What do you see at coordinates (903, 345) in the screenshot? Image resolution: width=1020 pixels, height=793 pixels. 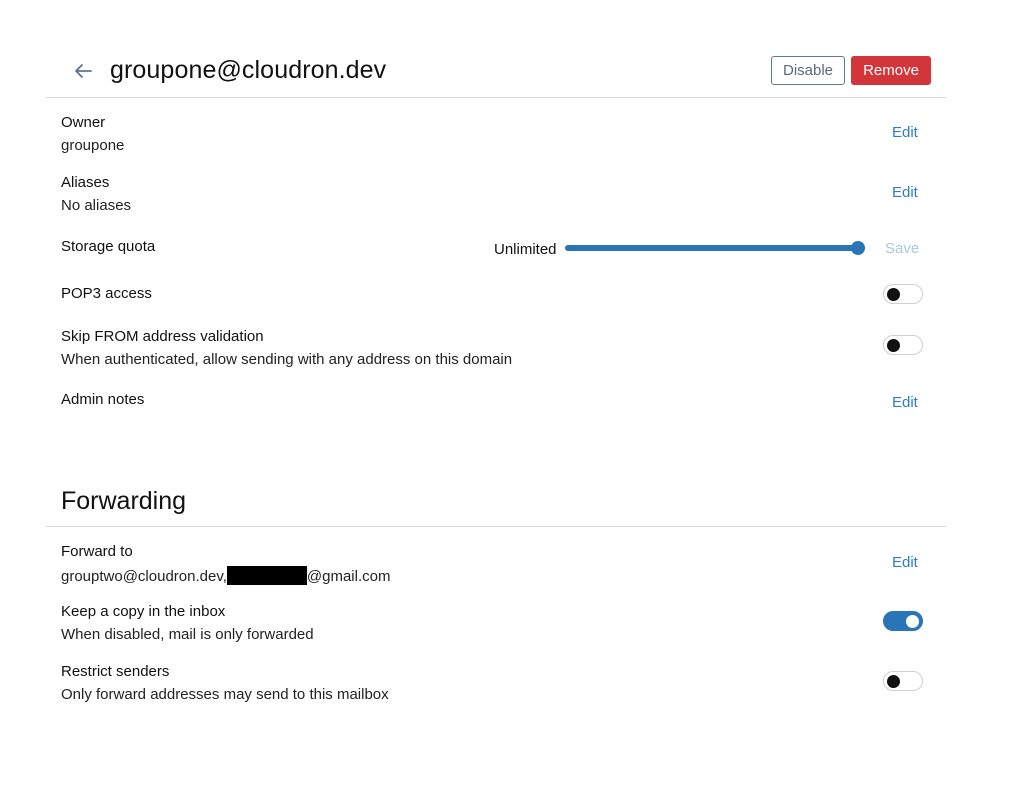 I see `skip-from-validation-toggle` at bounding box center [903, 345].